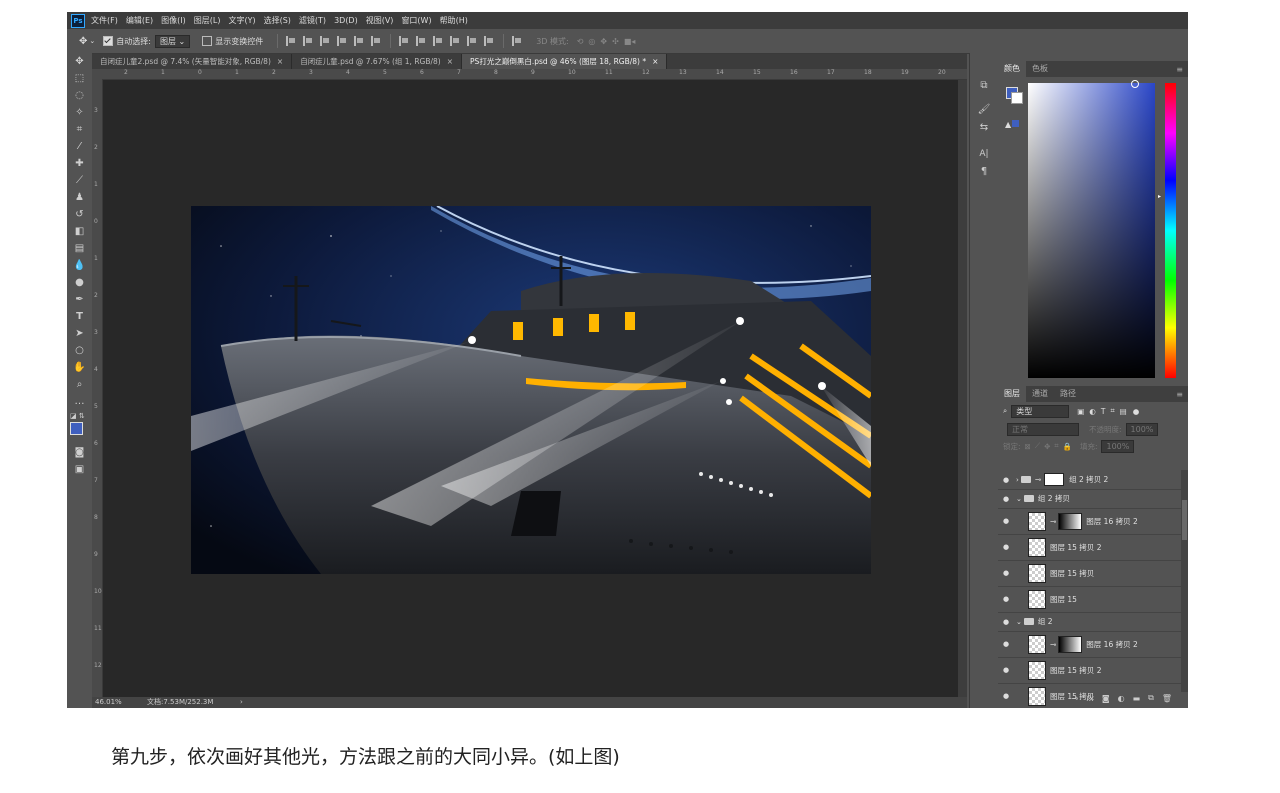  Describe the element at coordinates (308, 41) in the screenshot. I see `align-vcenter-icon` at that location.